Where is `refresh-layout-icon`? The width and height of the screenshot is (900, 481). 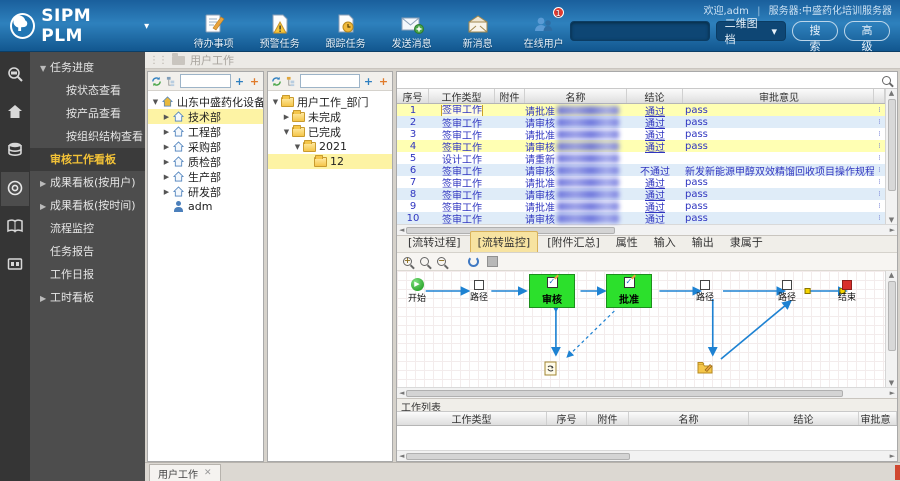 refresh-layout-icon is located at coordinates (473, 261).